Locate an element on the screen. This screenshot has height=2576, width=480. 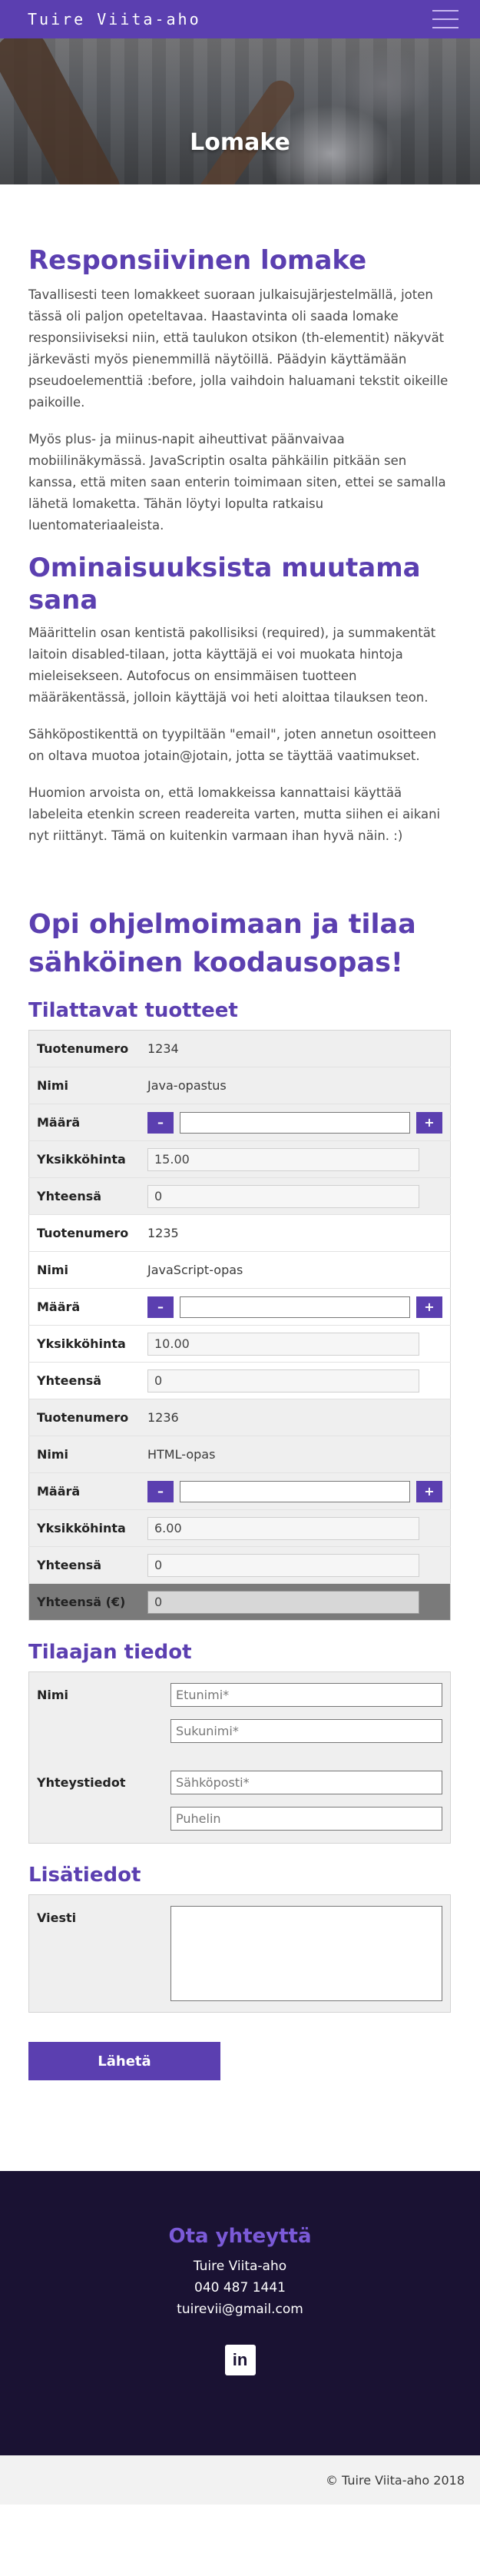
product-unit-row: Yksikköhinta 10.00 is located at coordinates (239, 1344).